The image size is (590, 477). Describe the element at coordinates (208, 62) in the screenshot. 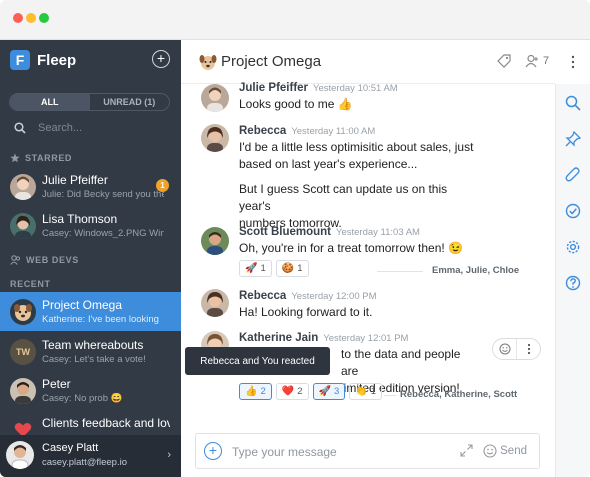

I see `dog-emoji-icon` at that location.